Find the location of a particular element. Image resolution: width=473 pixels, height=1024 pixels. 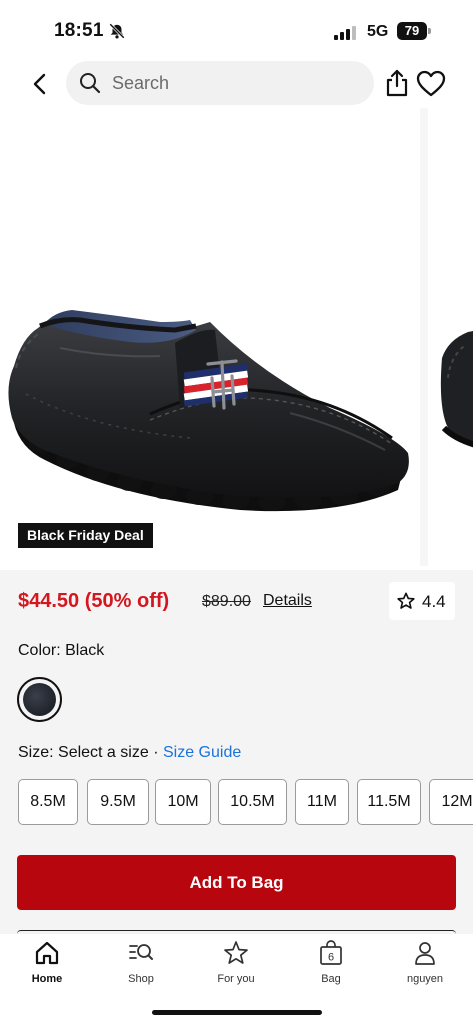

color-swatch-black is located at coordinates (39, 699).